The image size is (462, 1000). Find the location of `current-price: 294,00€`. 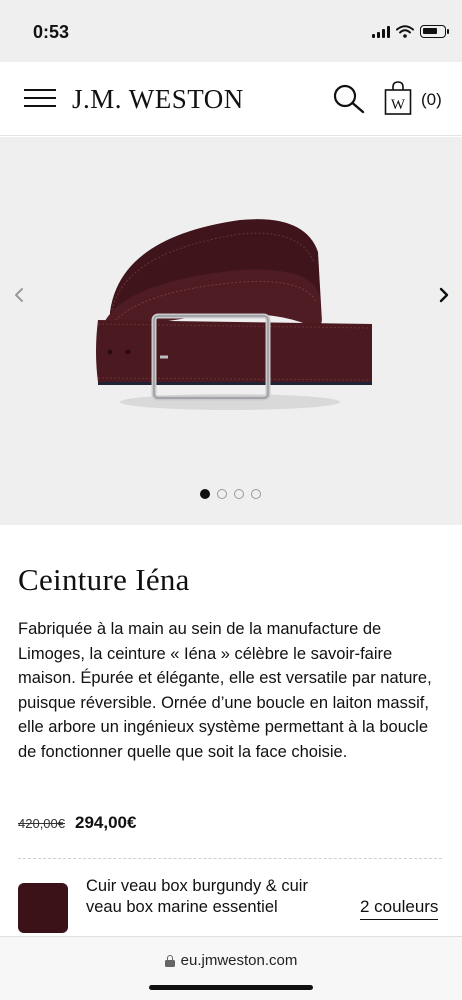

current-price: 294,00€ is located at coordinates (106, 822).